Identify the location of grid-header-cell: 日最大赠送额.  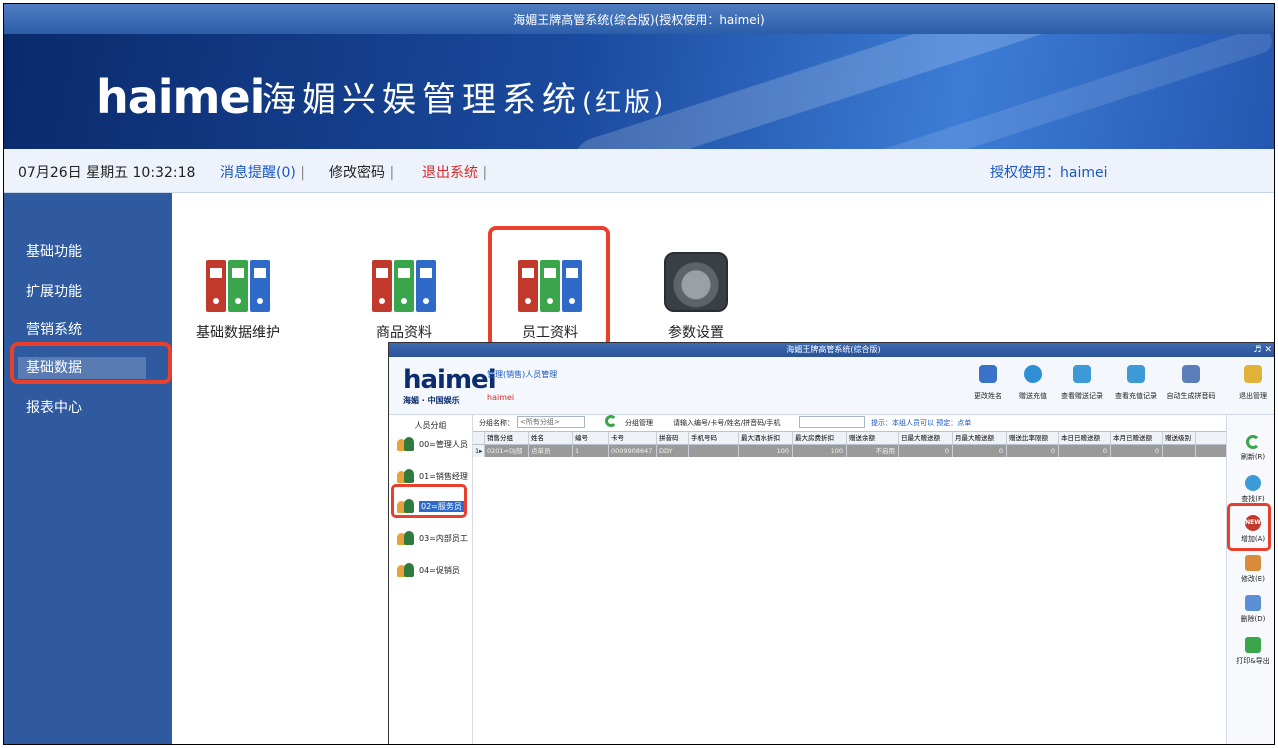
(926, 438).